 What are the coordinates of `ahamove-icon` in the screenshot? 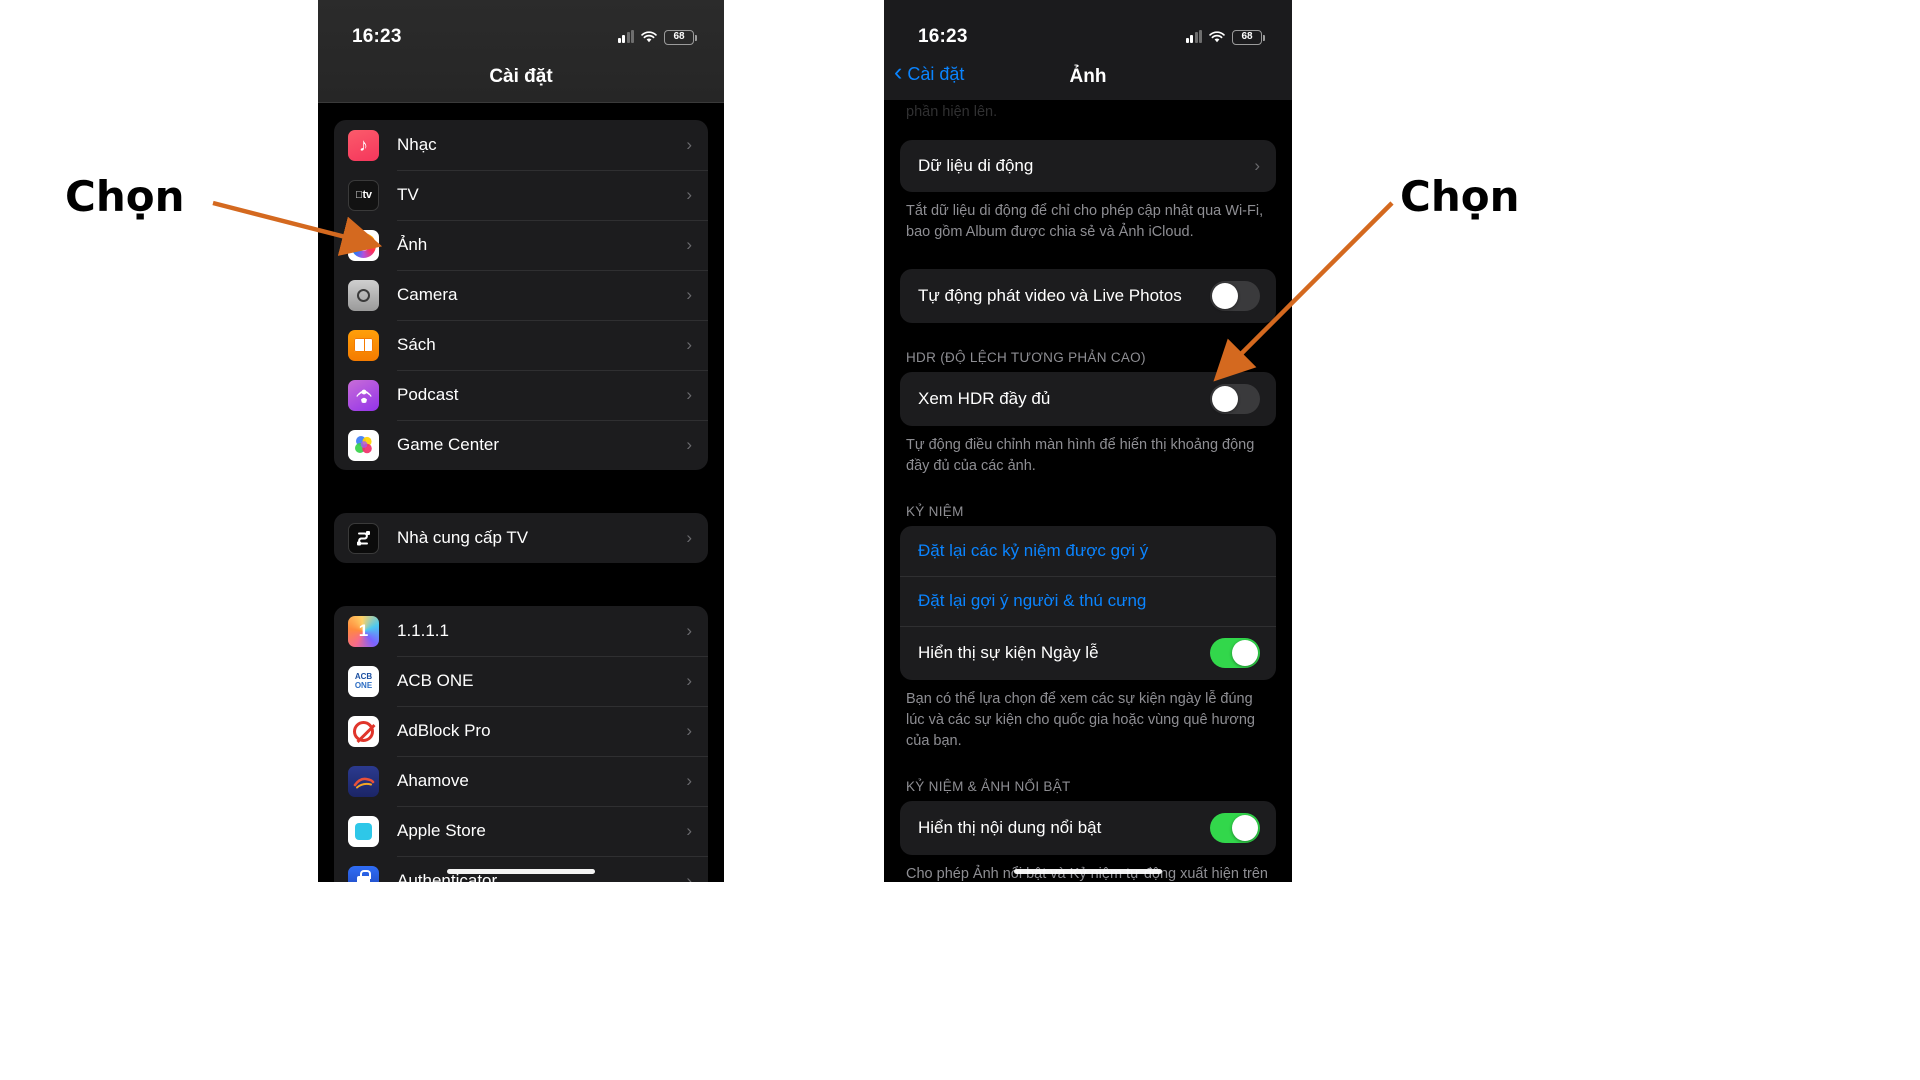 It's located at (363, 781).